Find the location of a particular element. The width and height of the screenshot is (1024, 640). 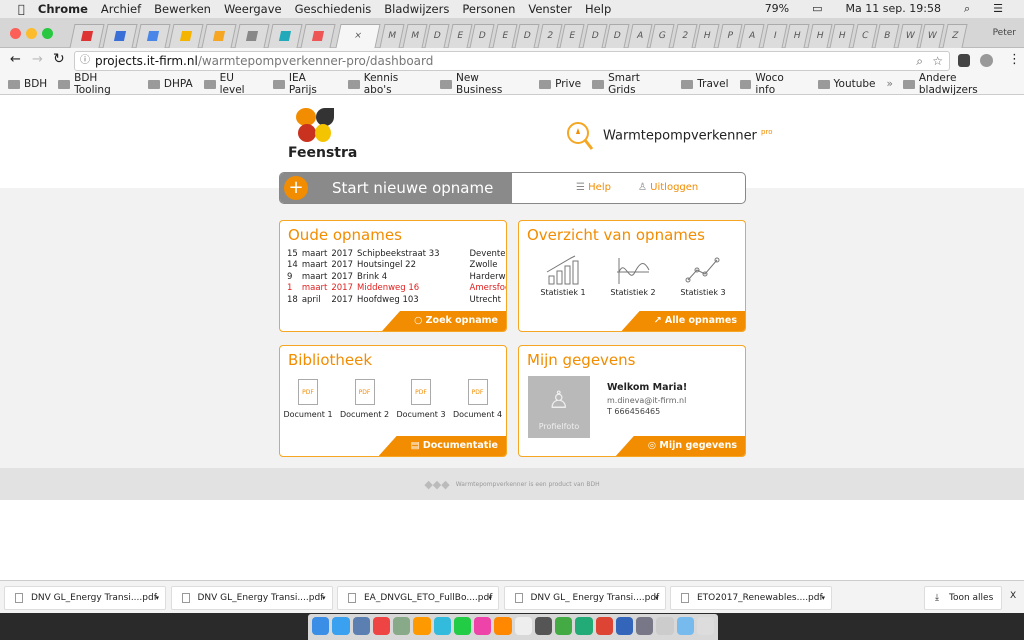

bookmark-folder: Woco info is located at coordinates (773, 84).